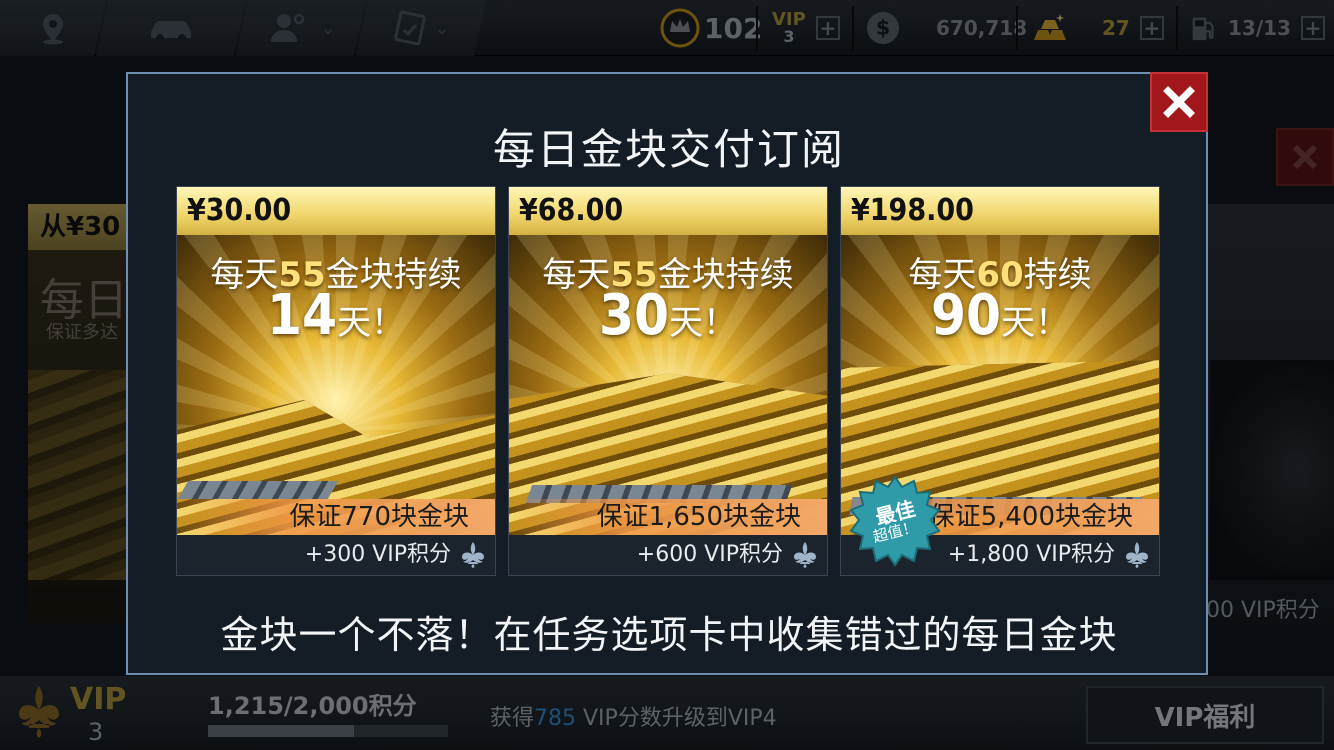  Describe the element at coordinates (668, 315) in the screenshot. I see `offer-duration: 30天！` at that location.